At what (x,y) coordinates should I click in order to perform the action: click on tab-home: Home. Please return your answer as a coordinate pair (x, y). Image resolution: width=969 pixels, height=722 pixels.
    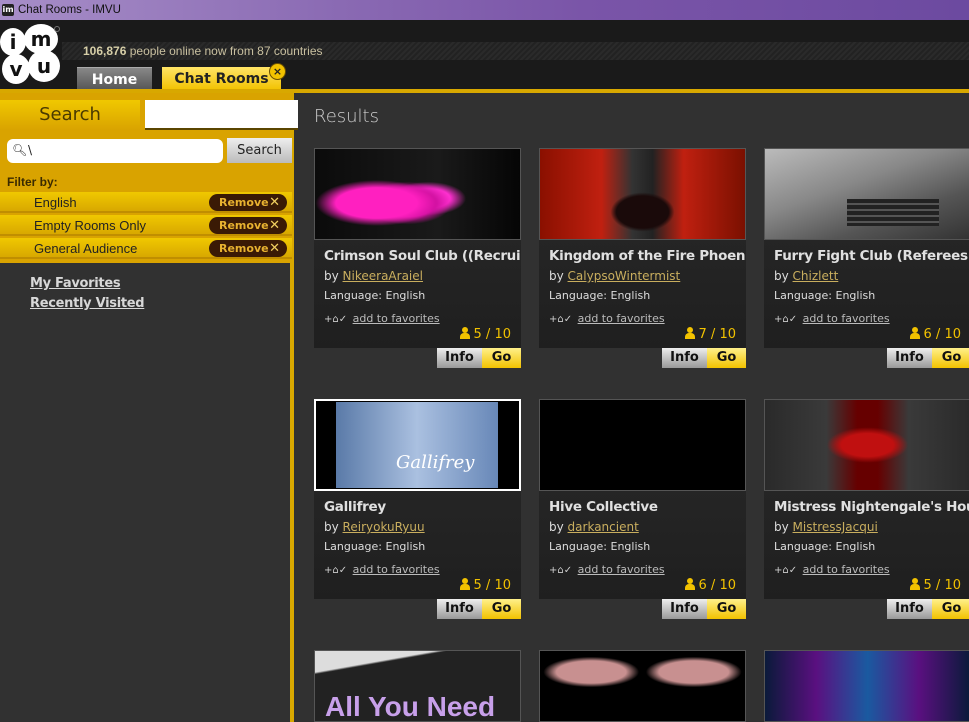
    Looking at the image, I should click on (114, 78).